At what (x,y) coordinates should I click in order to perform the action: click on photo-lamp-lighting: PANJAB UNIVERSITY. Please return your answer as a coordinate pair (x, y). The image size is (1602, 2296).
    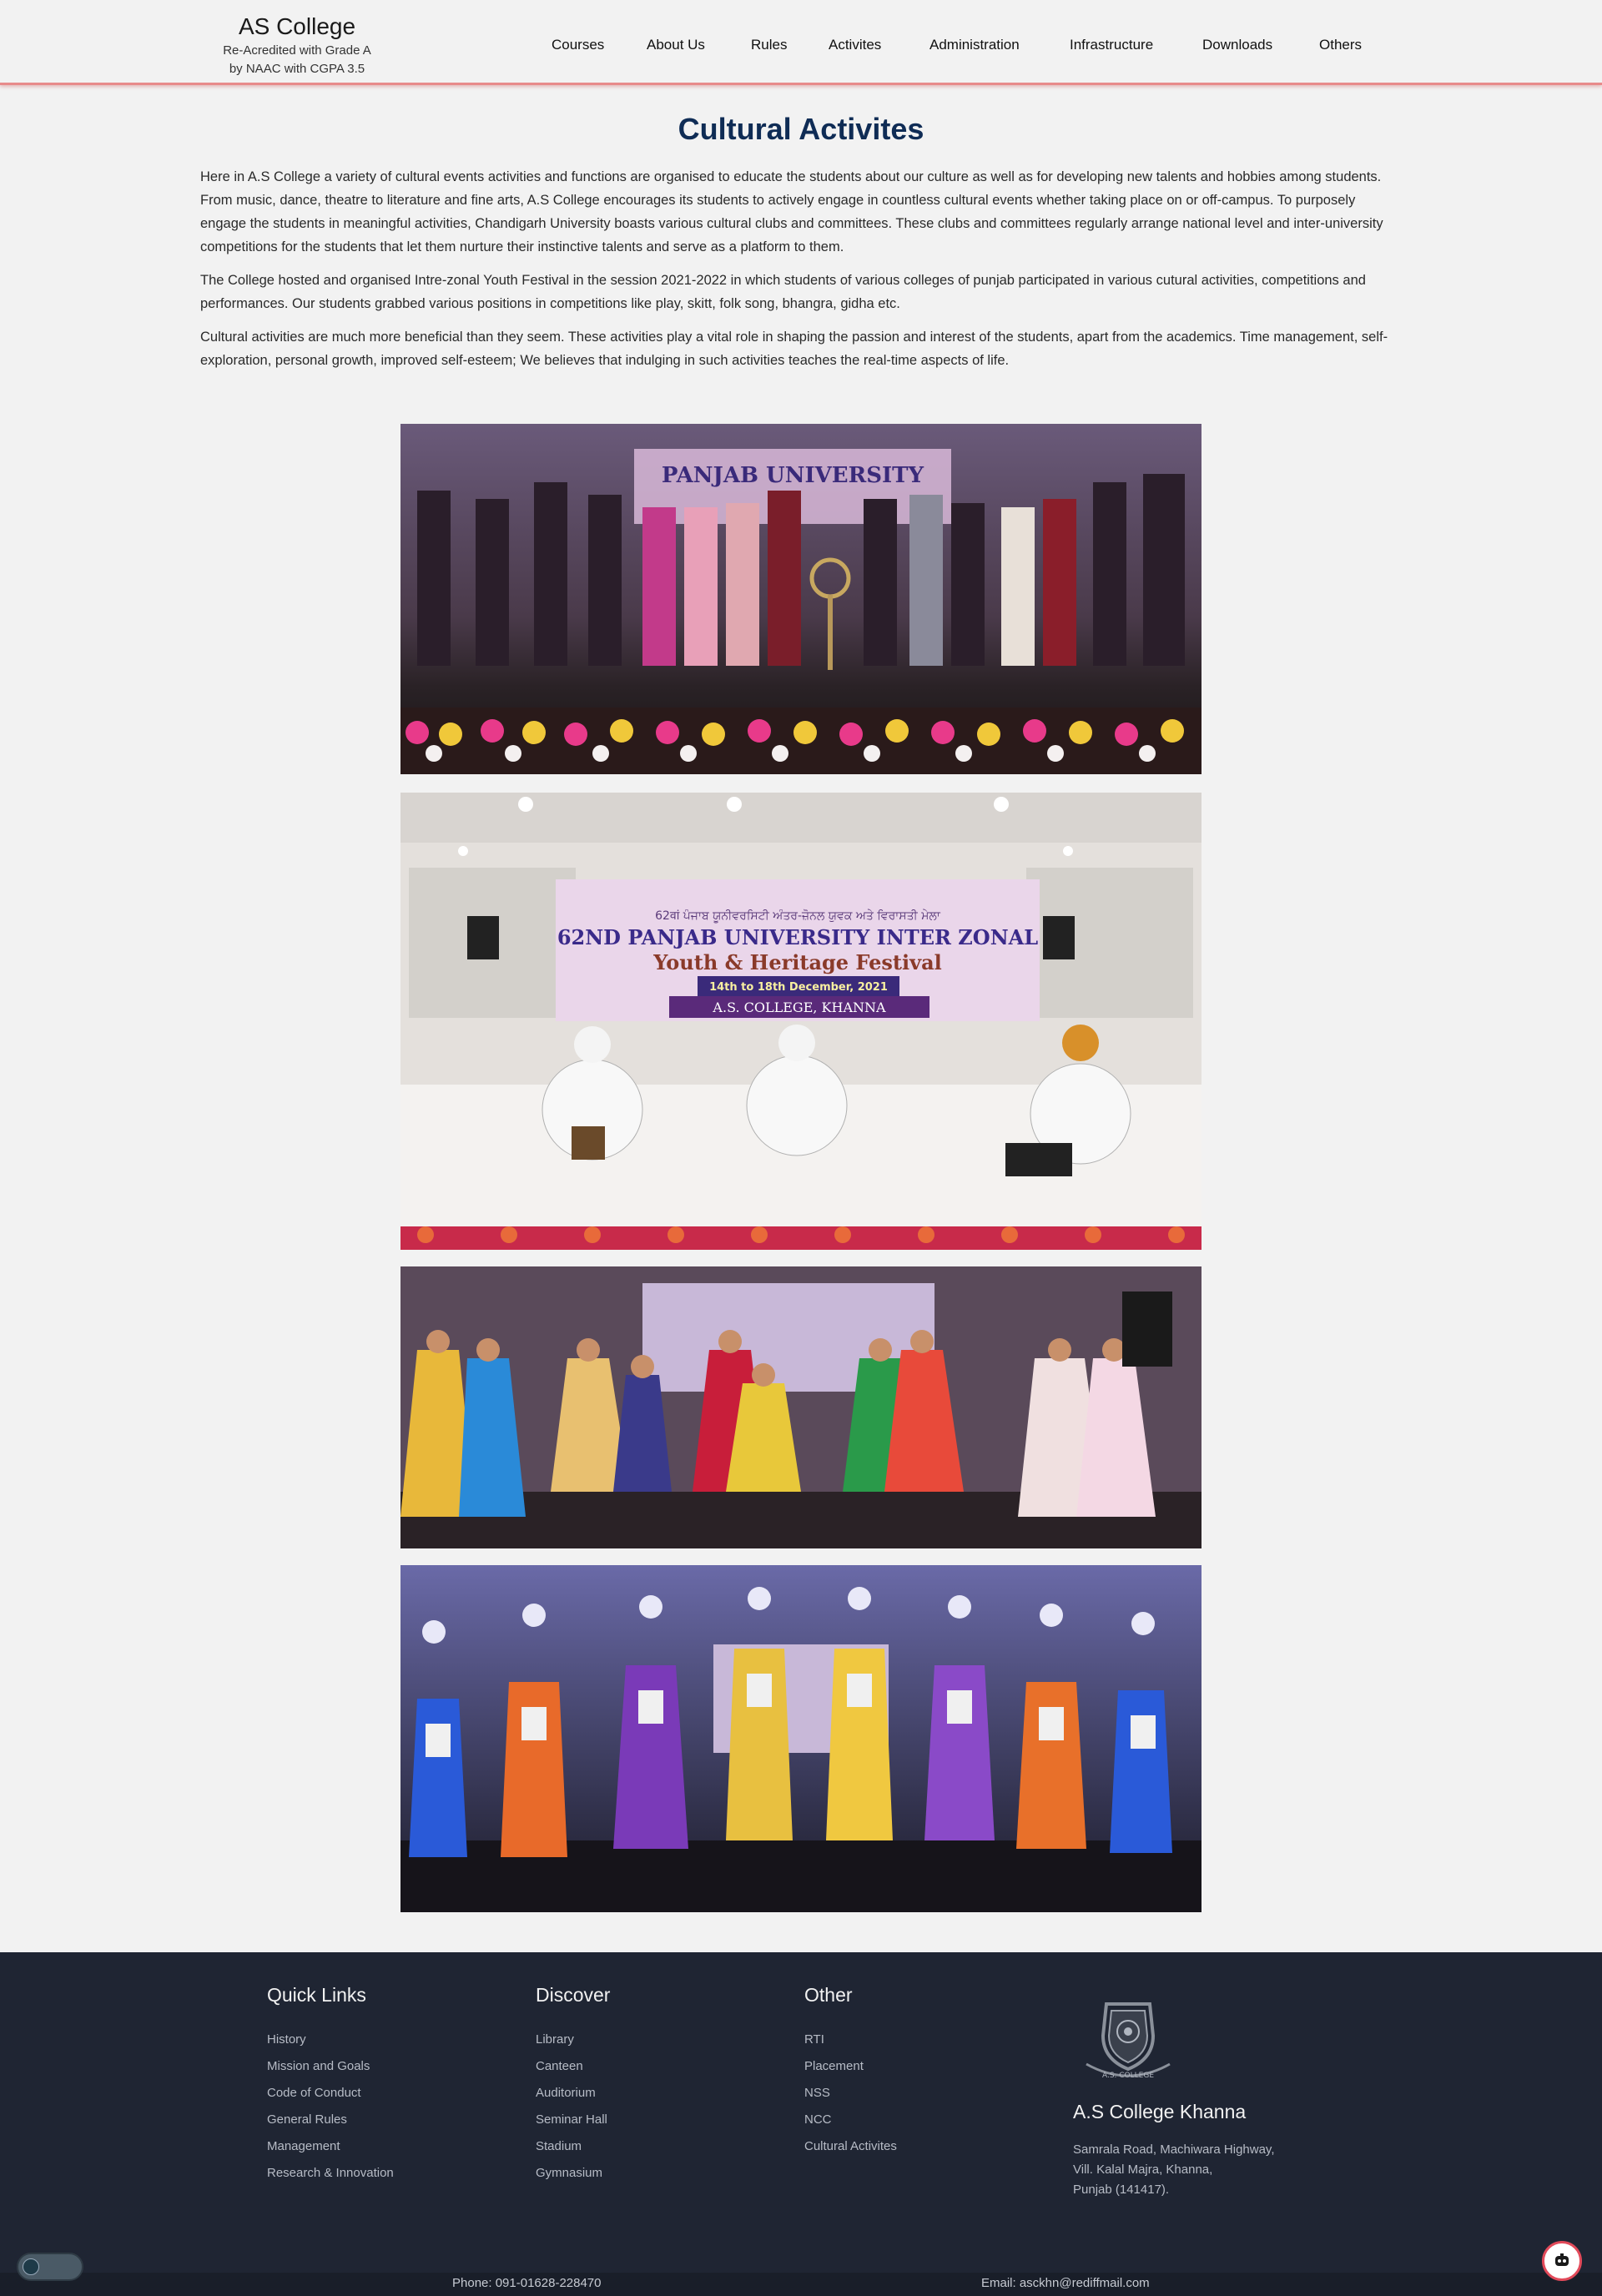
    Looking at the image, I should click on (801, 599).